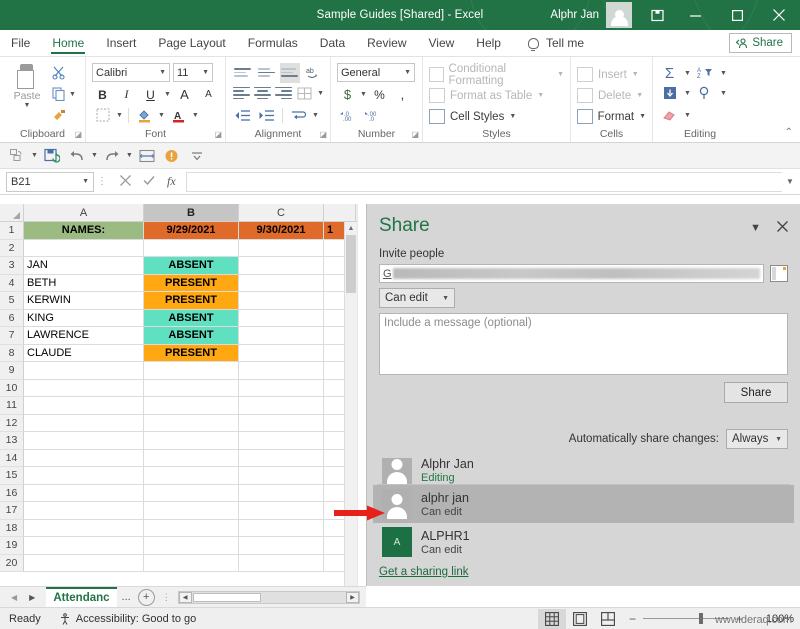 Image resolution: width=800 pixels, height=629 pixels. I want to click on grid-cell: ABSENT, so click(191, 266).